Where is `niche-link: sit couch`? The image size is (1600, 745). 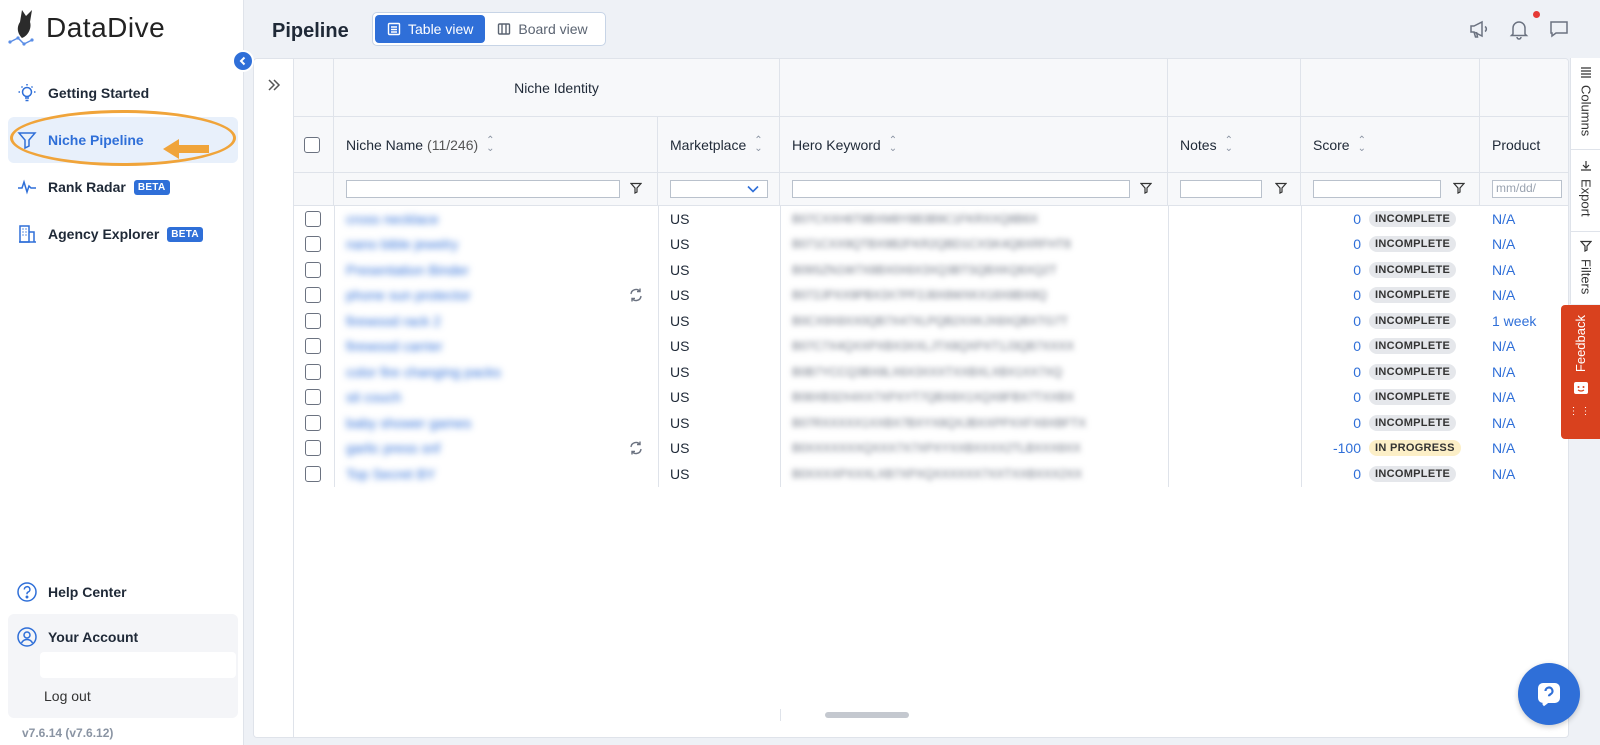 niche-link: sit couch is located at coordinates (373, 397).